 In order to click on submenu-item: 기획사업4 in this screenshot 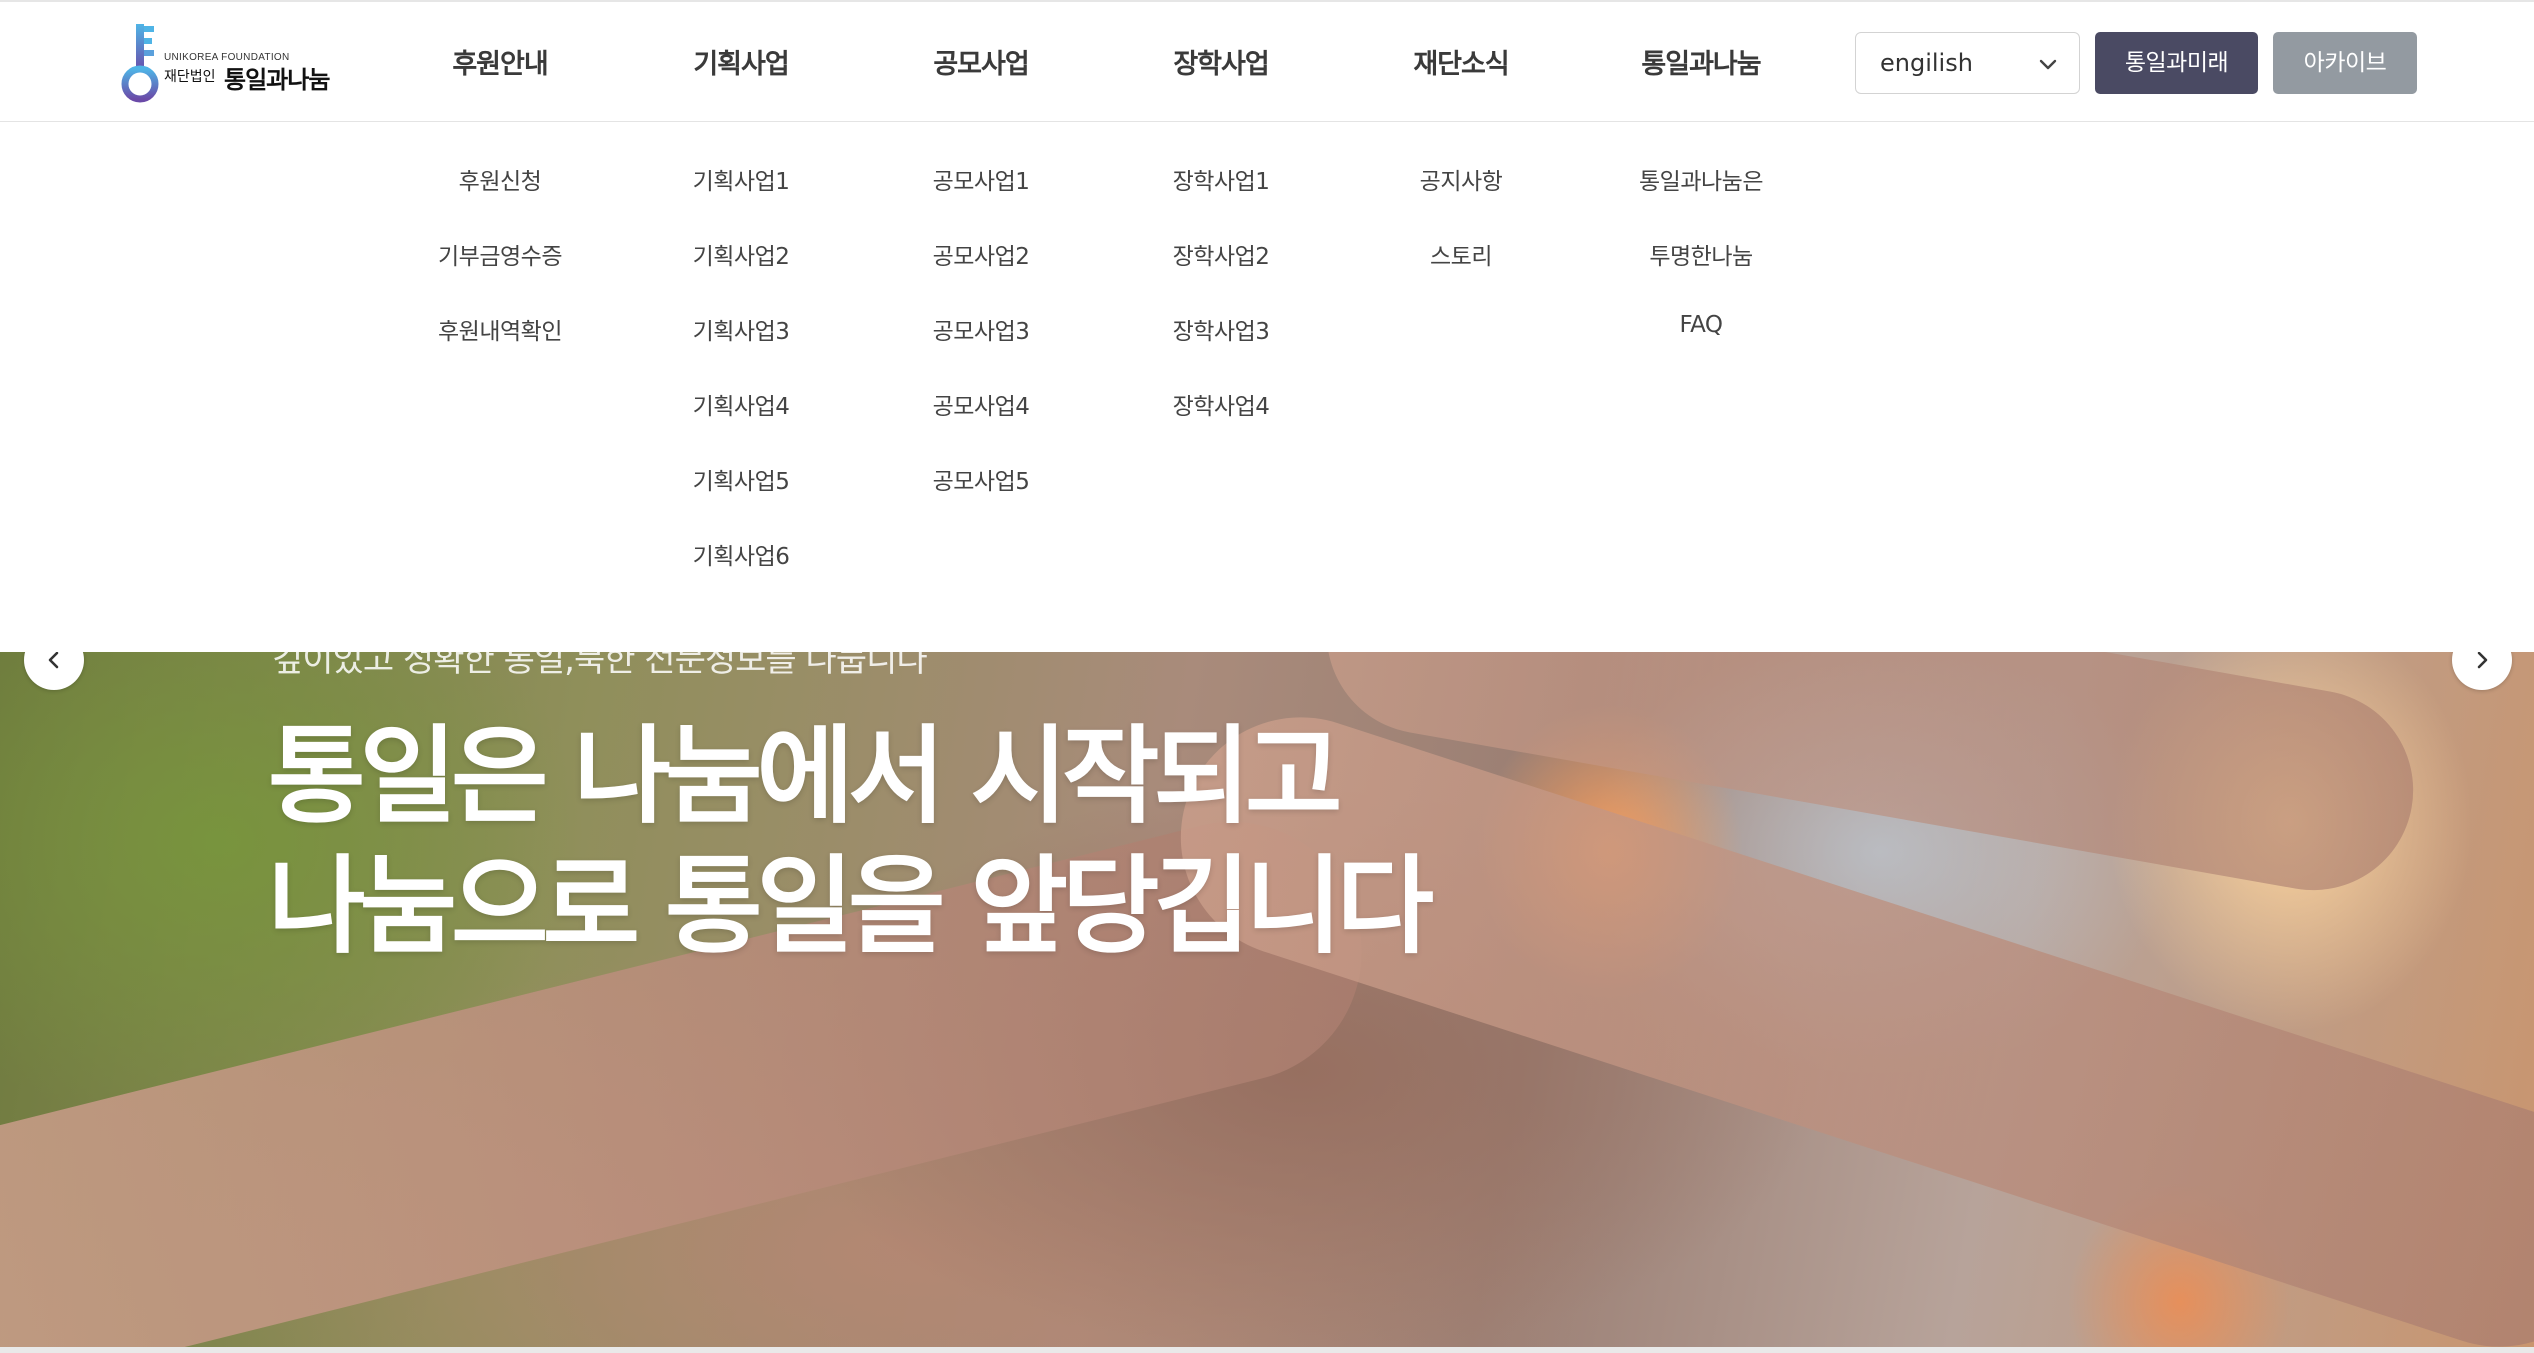, I will do `click(741, 424)`.